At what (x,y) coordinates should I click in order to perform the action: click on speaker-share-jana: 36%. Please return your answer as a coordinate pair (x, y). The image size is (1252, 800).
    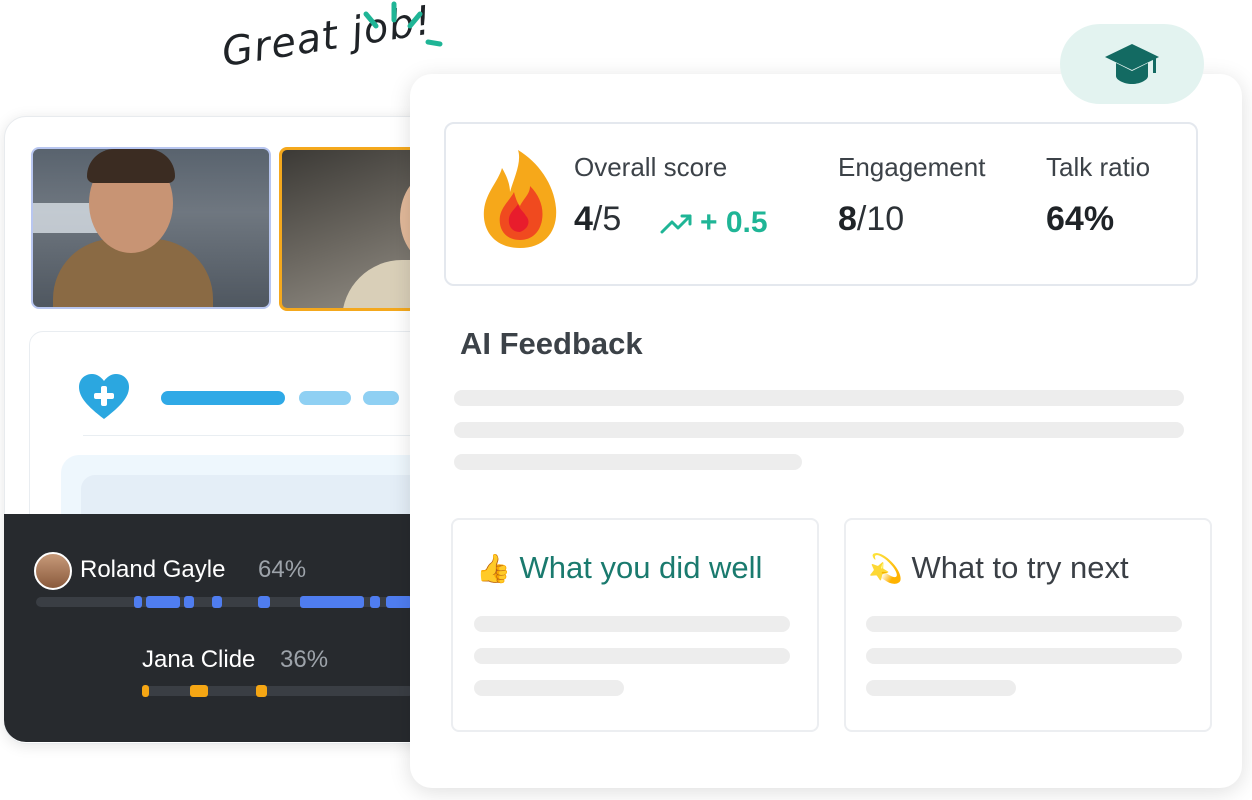
    Looking at the image, I should click on (304, 659).